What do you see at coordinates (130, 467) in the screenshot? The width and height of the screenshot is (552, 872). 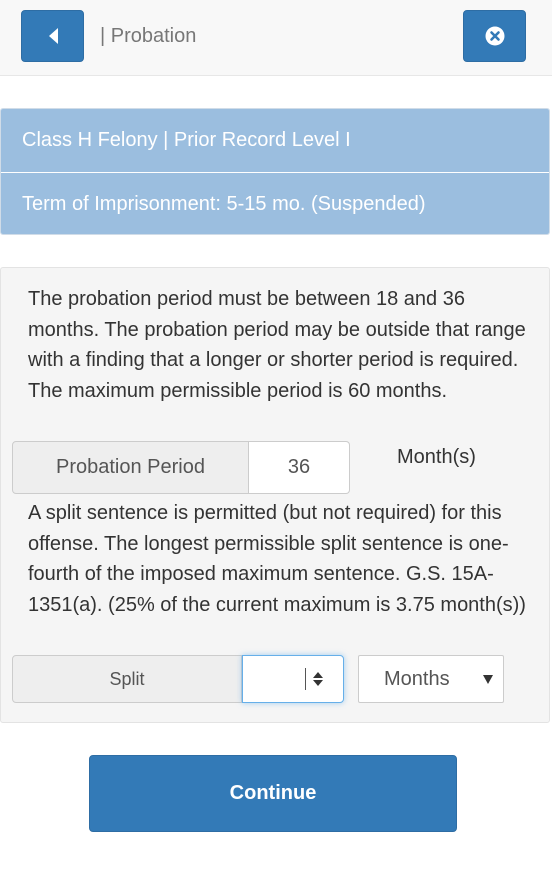 I see `probation-period-label: Probation Period` at bounding box center [130, 467].